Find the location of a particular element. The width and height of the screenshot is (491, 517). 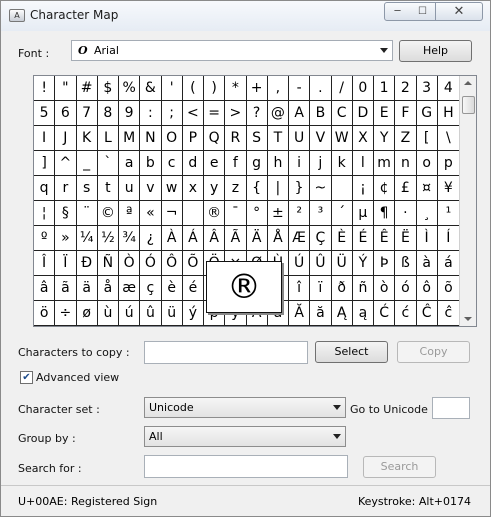

character-cell: Ç is located at coordinates (321, 238).